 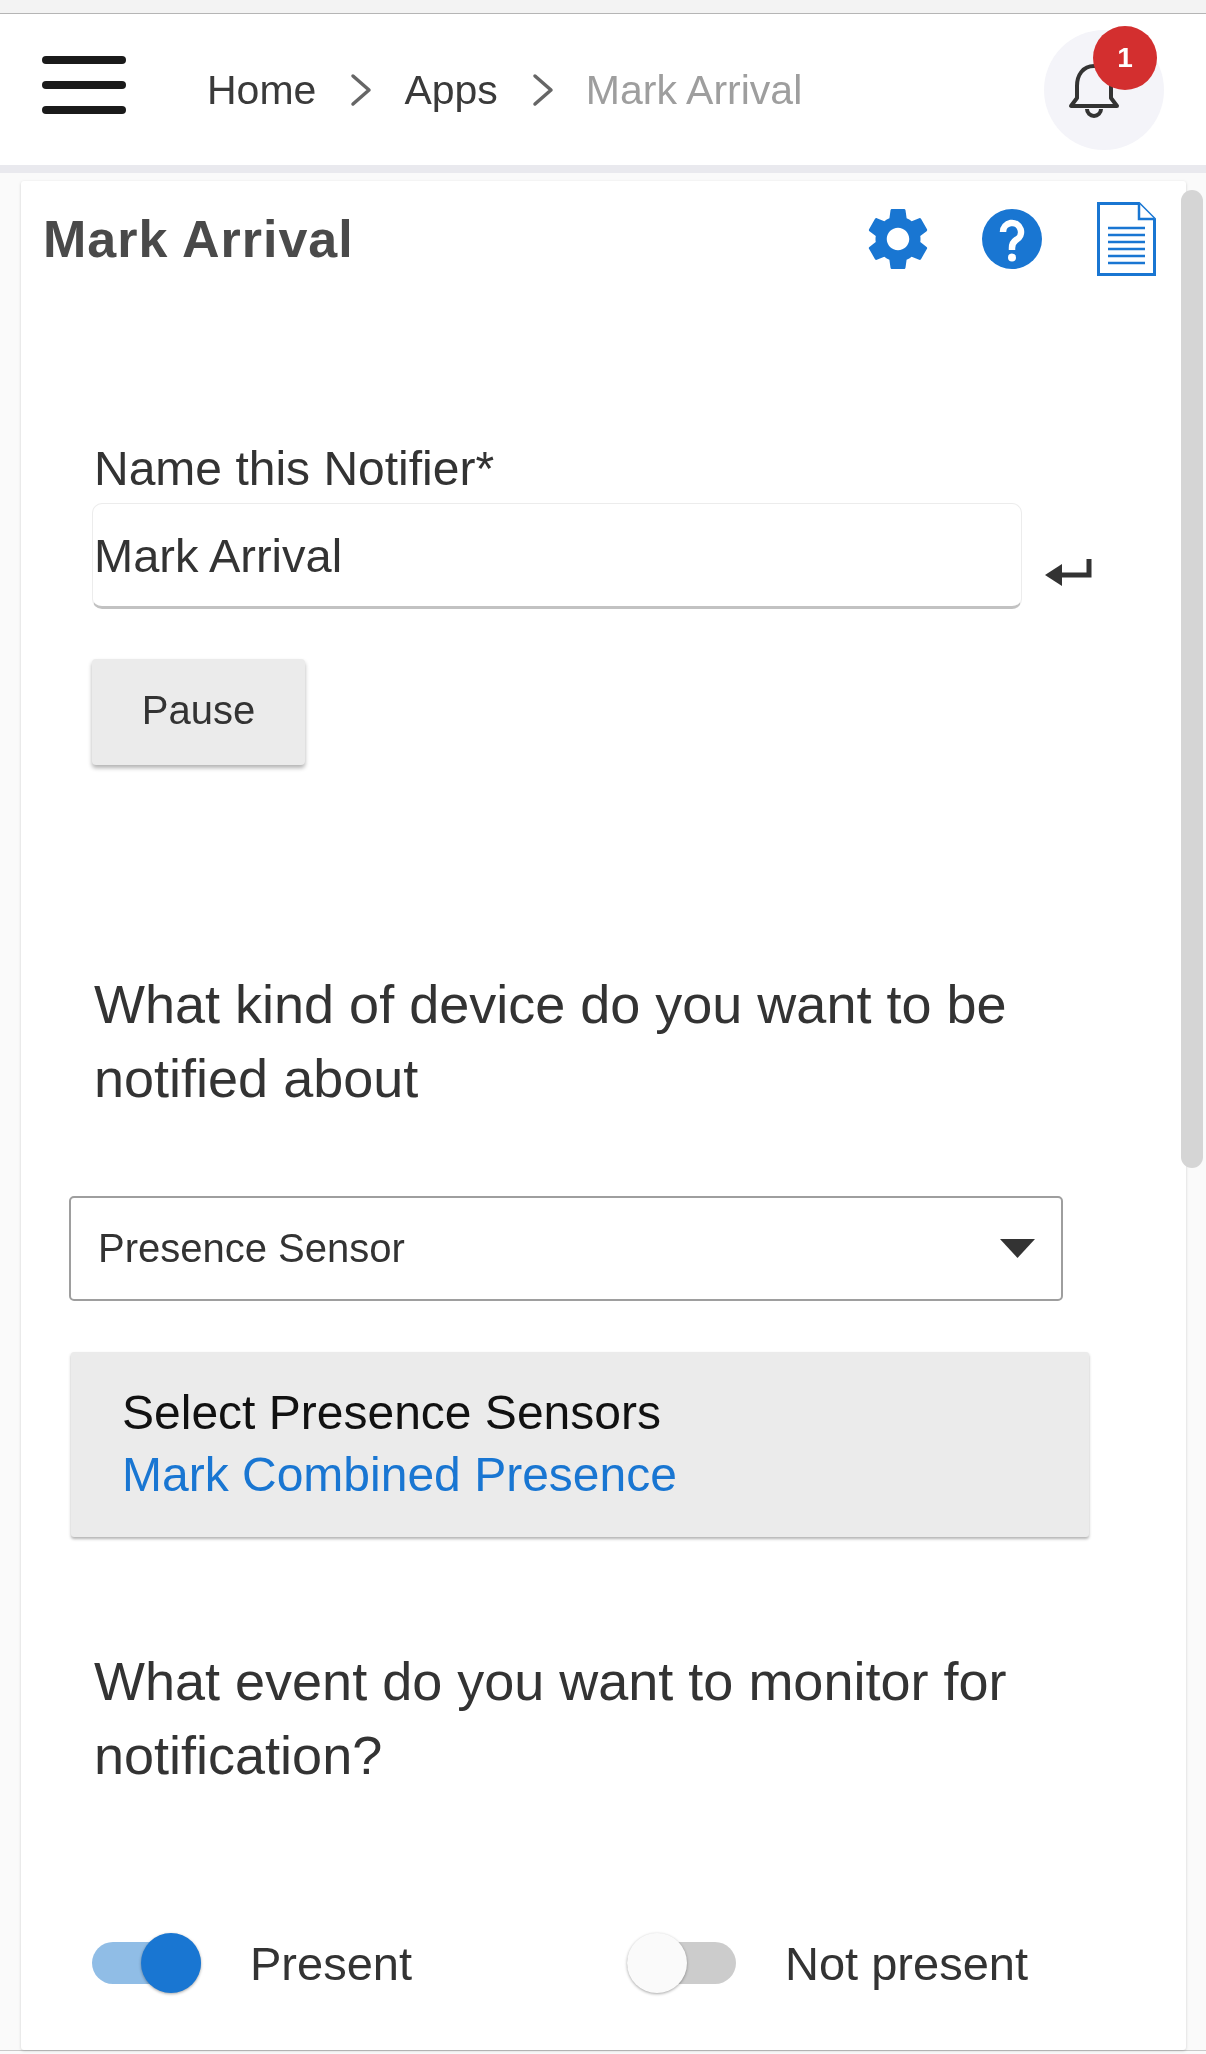 What do you see at coordinates (1126, 239) in the screenshot?
I see `document-icon` at bounding box center [1126, 239].